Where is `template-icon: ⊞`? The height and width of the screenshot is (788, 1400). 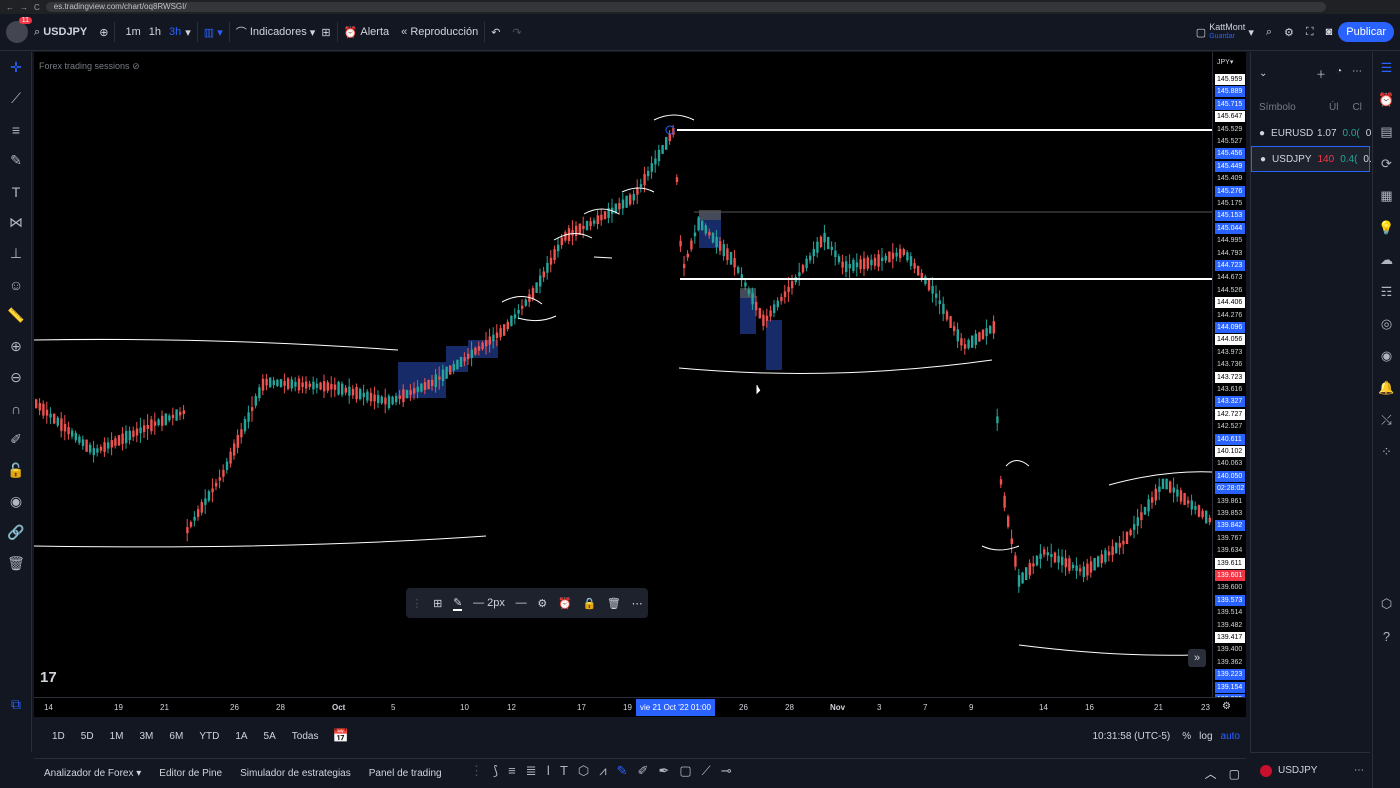 template-icon: ⊞ is located at coordinates (437, 603).